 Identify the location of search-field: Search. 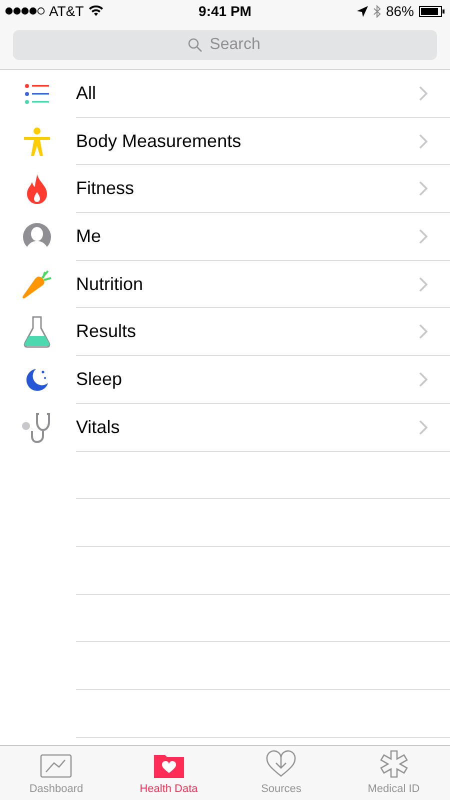
(225, 45).